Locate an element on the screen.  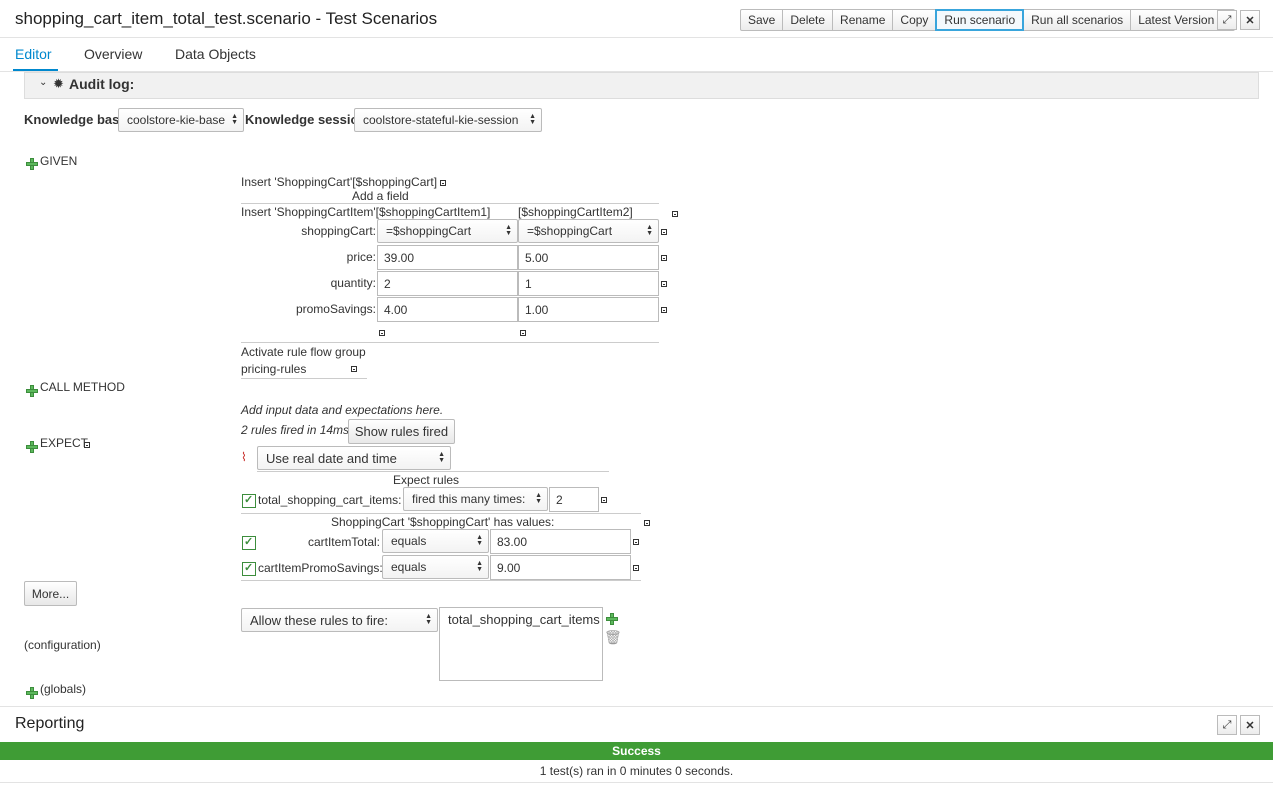
run-scenario-button: Run scenario is located at coordinates (980, 20).